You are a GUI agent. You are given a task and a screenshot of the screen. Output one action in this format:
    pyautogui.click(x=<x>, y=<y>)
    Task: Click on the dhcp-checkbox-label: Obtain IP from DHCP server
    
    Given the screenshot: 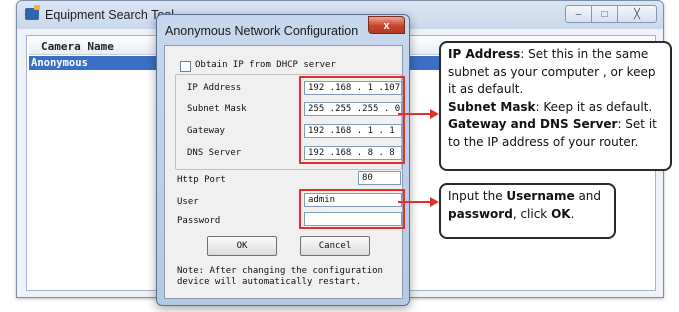 What is the action you would take?
    pyautogui.click(x=265, y=65)
    